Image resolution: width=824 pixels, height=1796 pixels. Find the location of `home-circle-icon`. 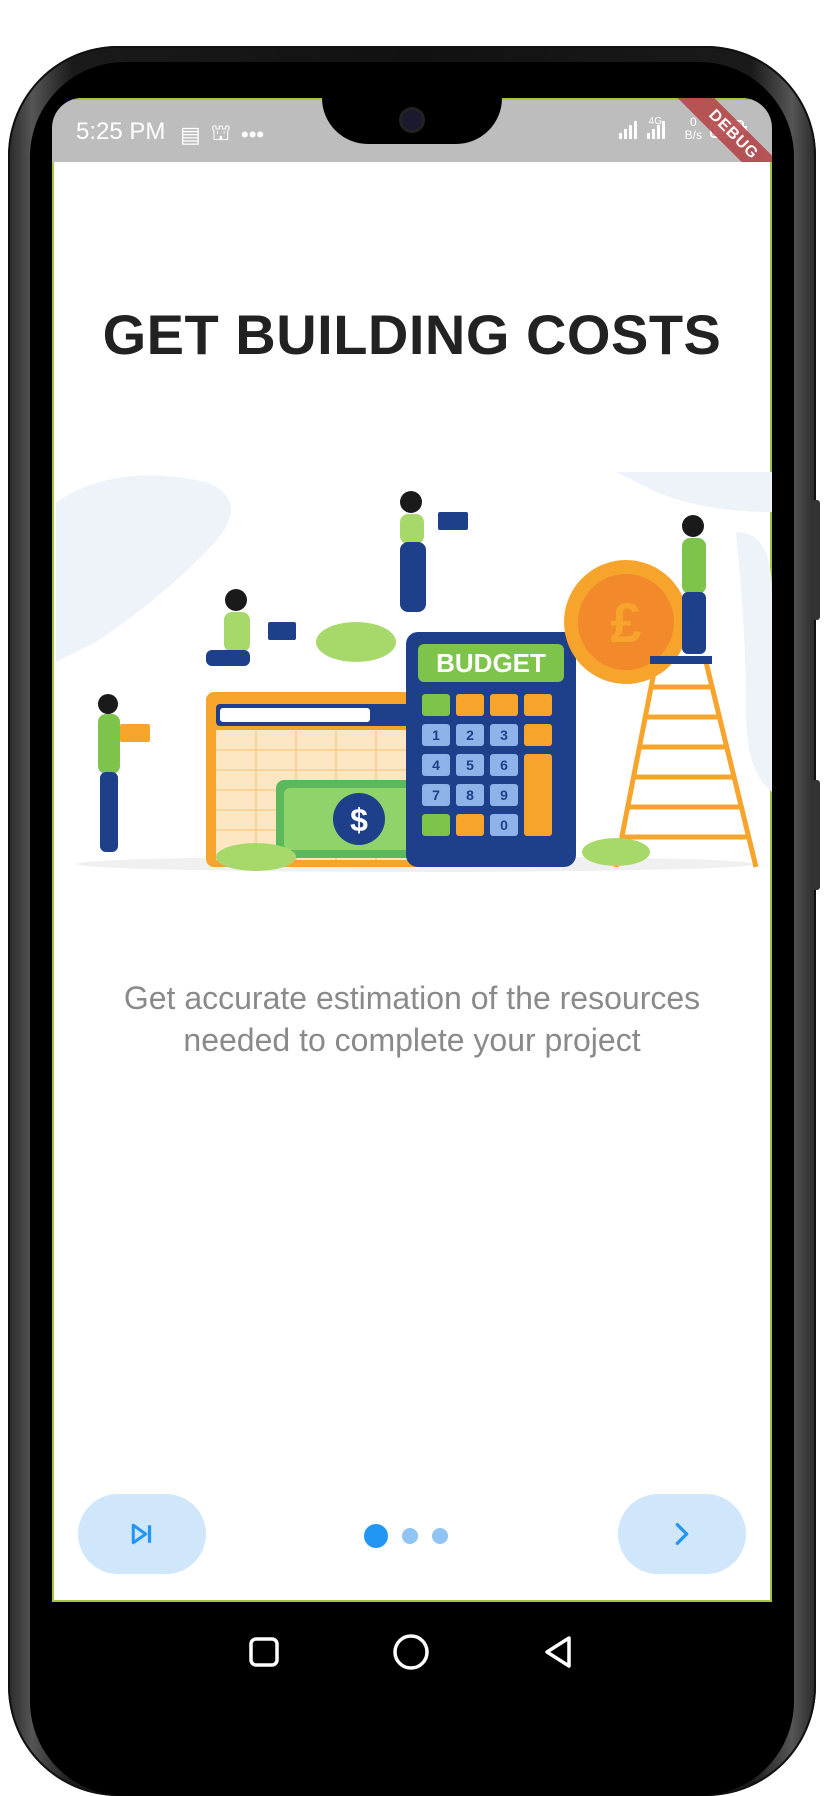

home-circle-icon is located at coordinates (411, 1652).